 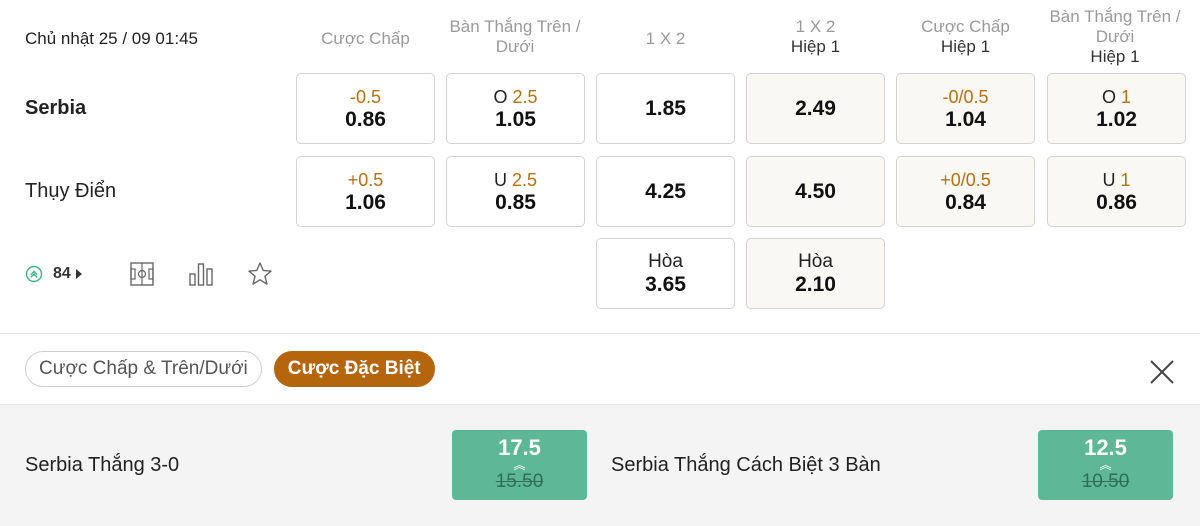 I want to click on header-handicap-half: Cược Chấp Hiệp 1, so click(x=965, y=36).